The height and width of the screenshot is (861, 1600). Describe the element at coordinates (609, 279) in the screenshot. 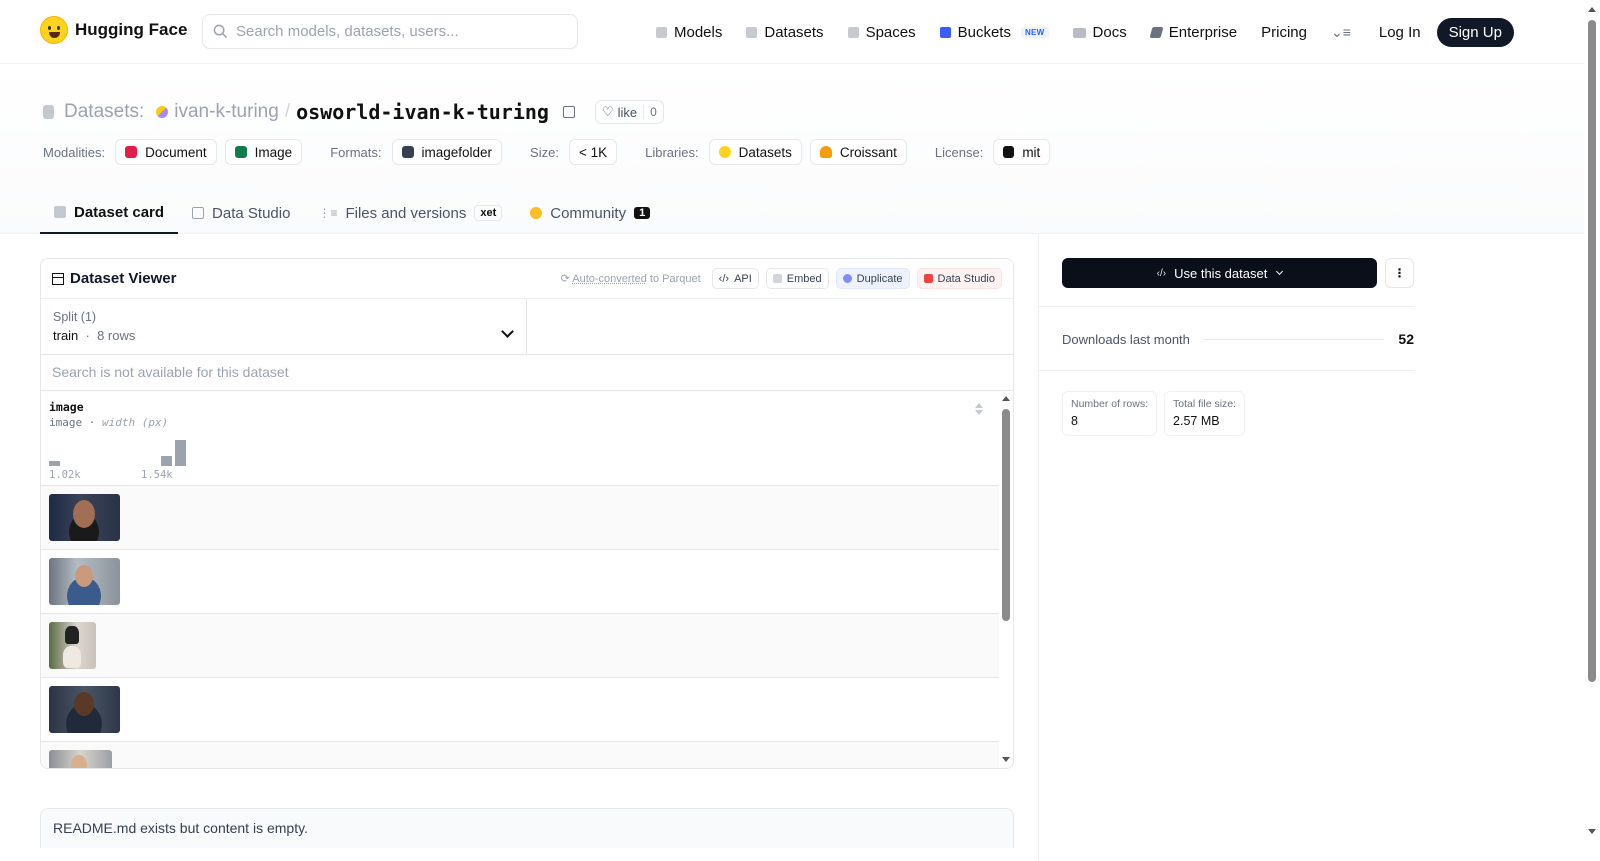

I see `auto-converted-link: Auto-converted` at that location.